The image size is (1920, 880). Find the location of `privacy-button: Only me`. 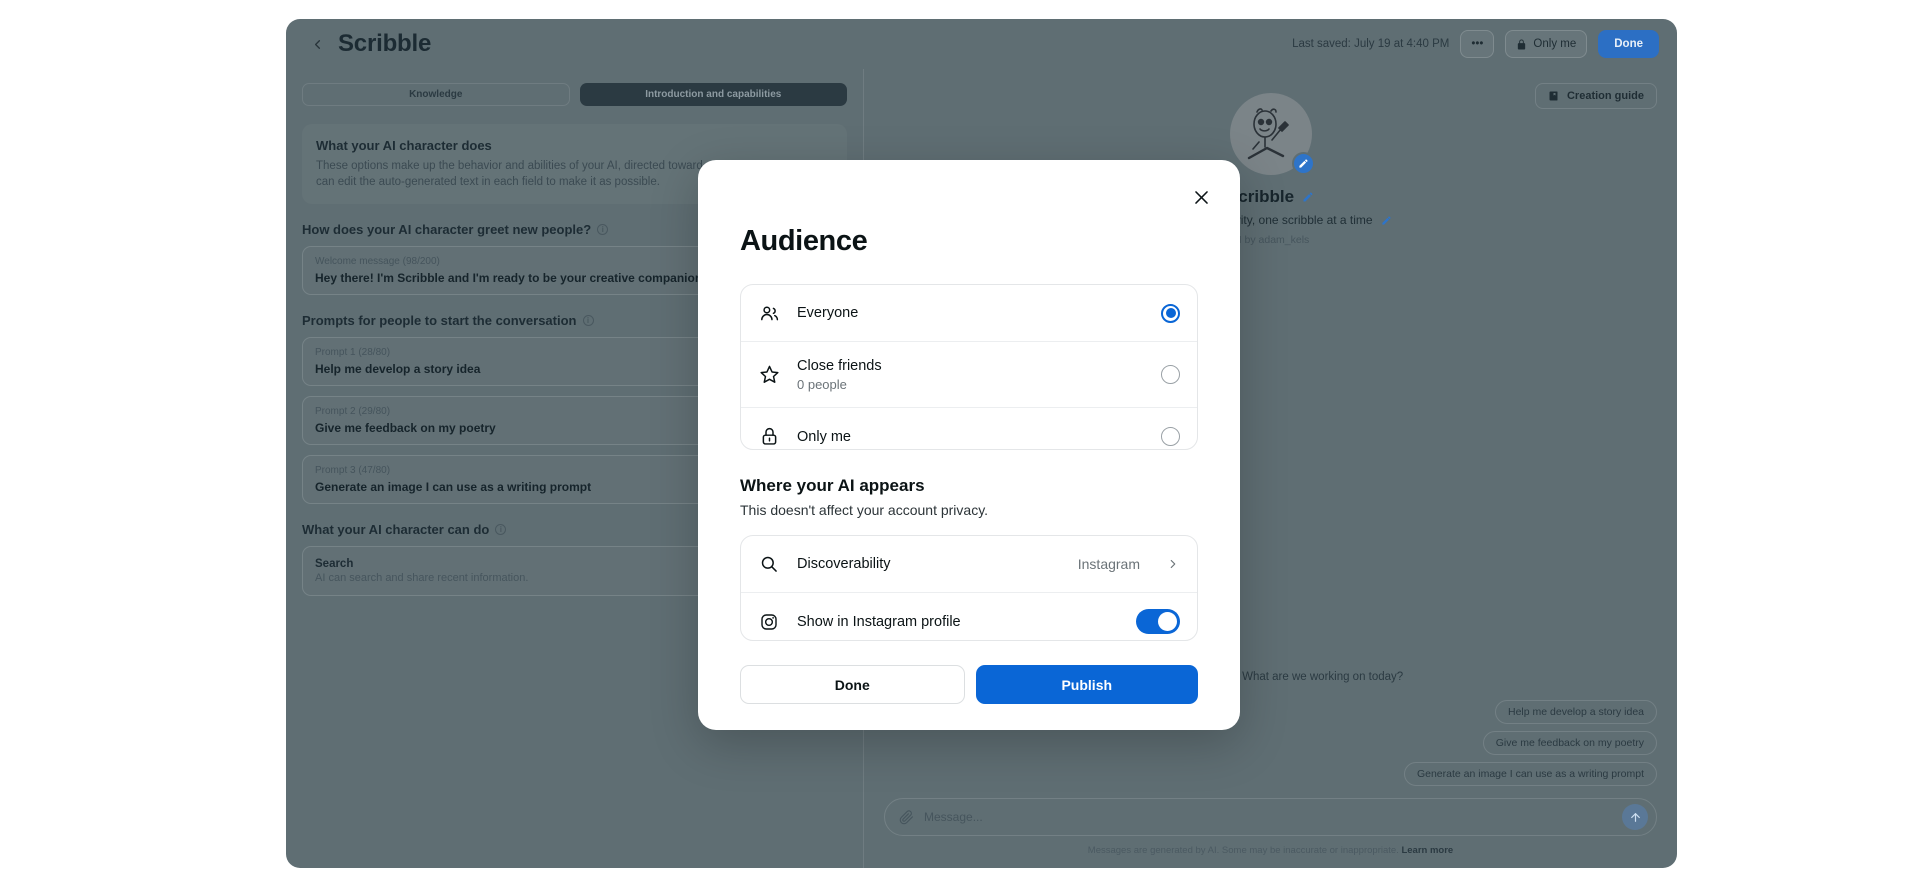

privacy-button: Only me is located at coordinates (1546, 44).